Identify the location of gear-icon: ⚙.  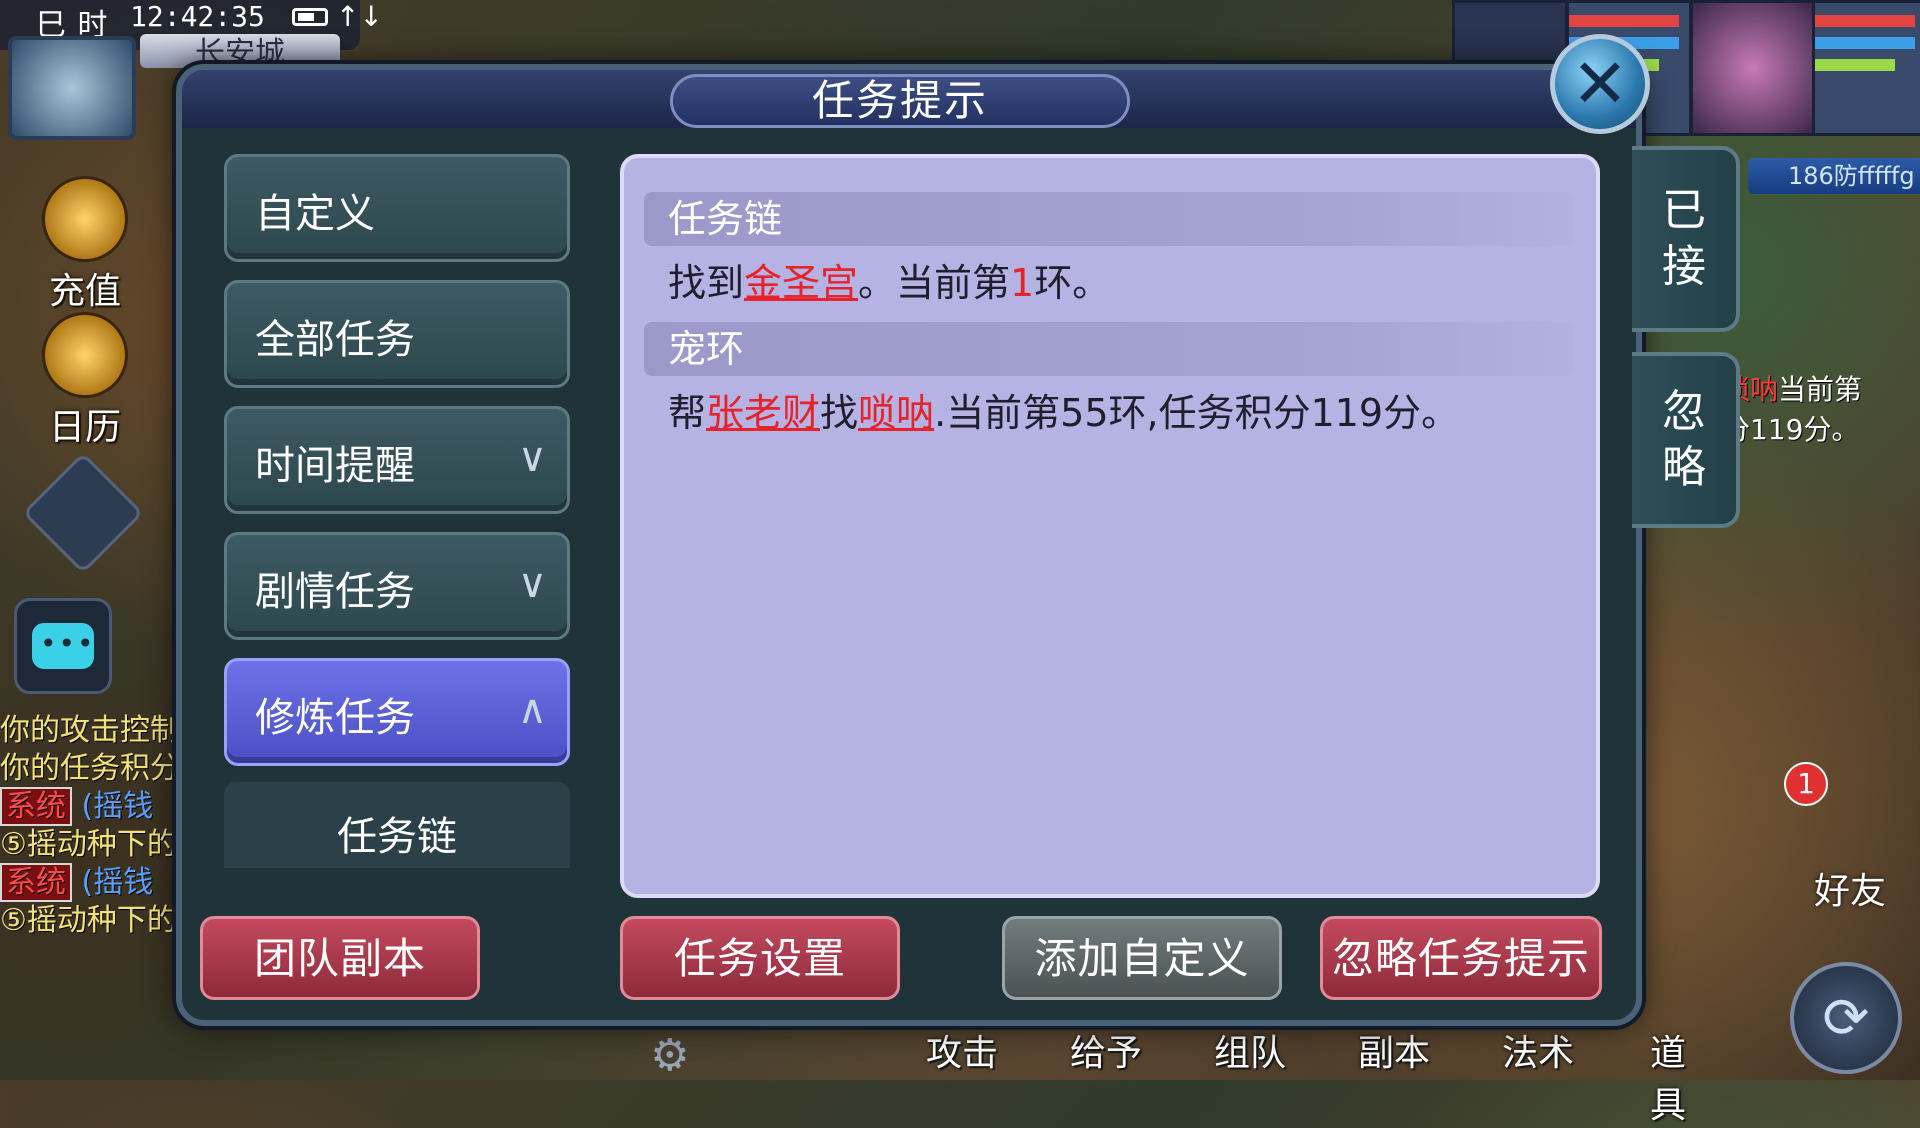
(669, 1055).